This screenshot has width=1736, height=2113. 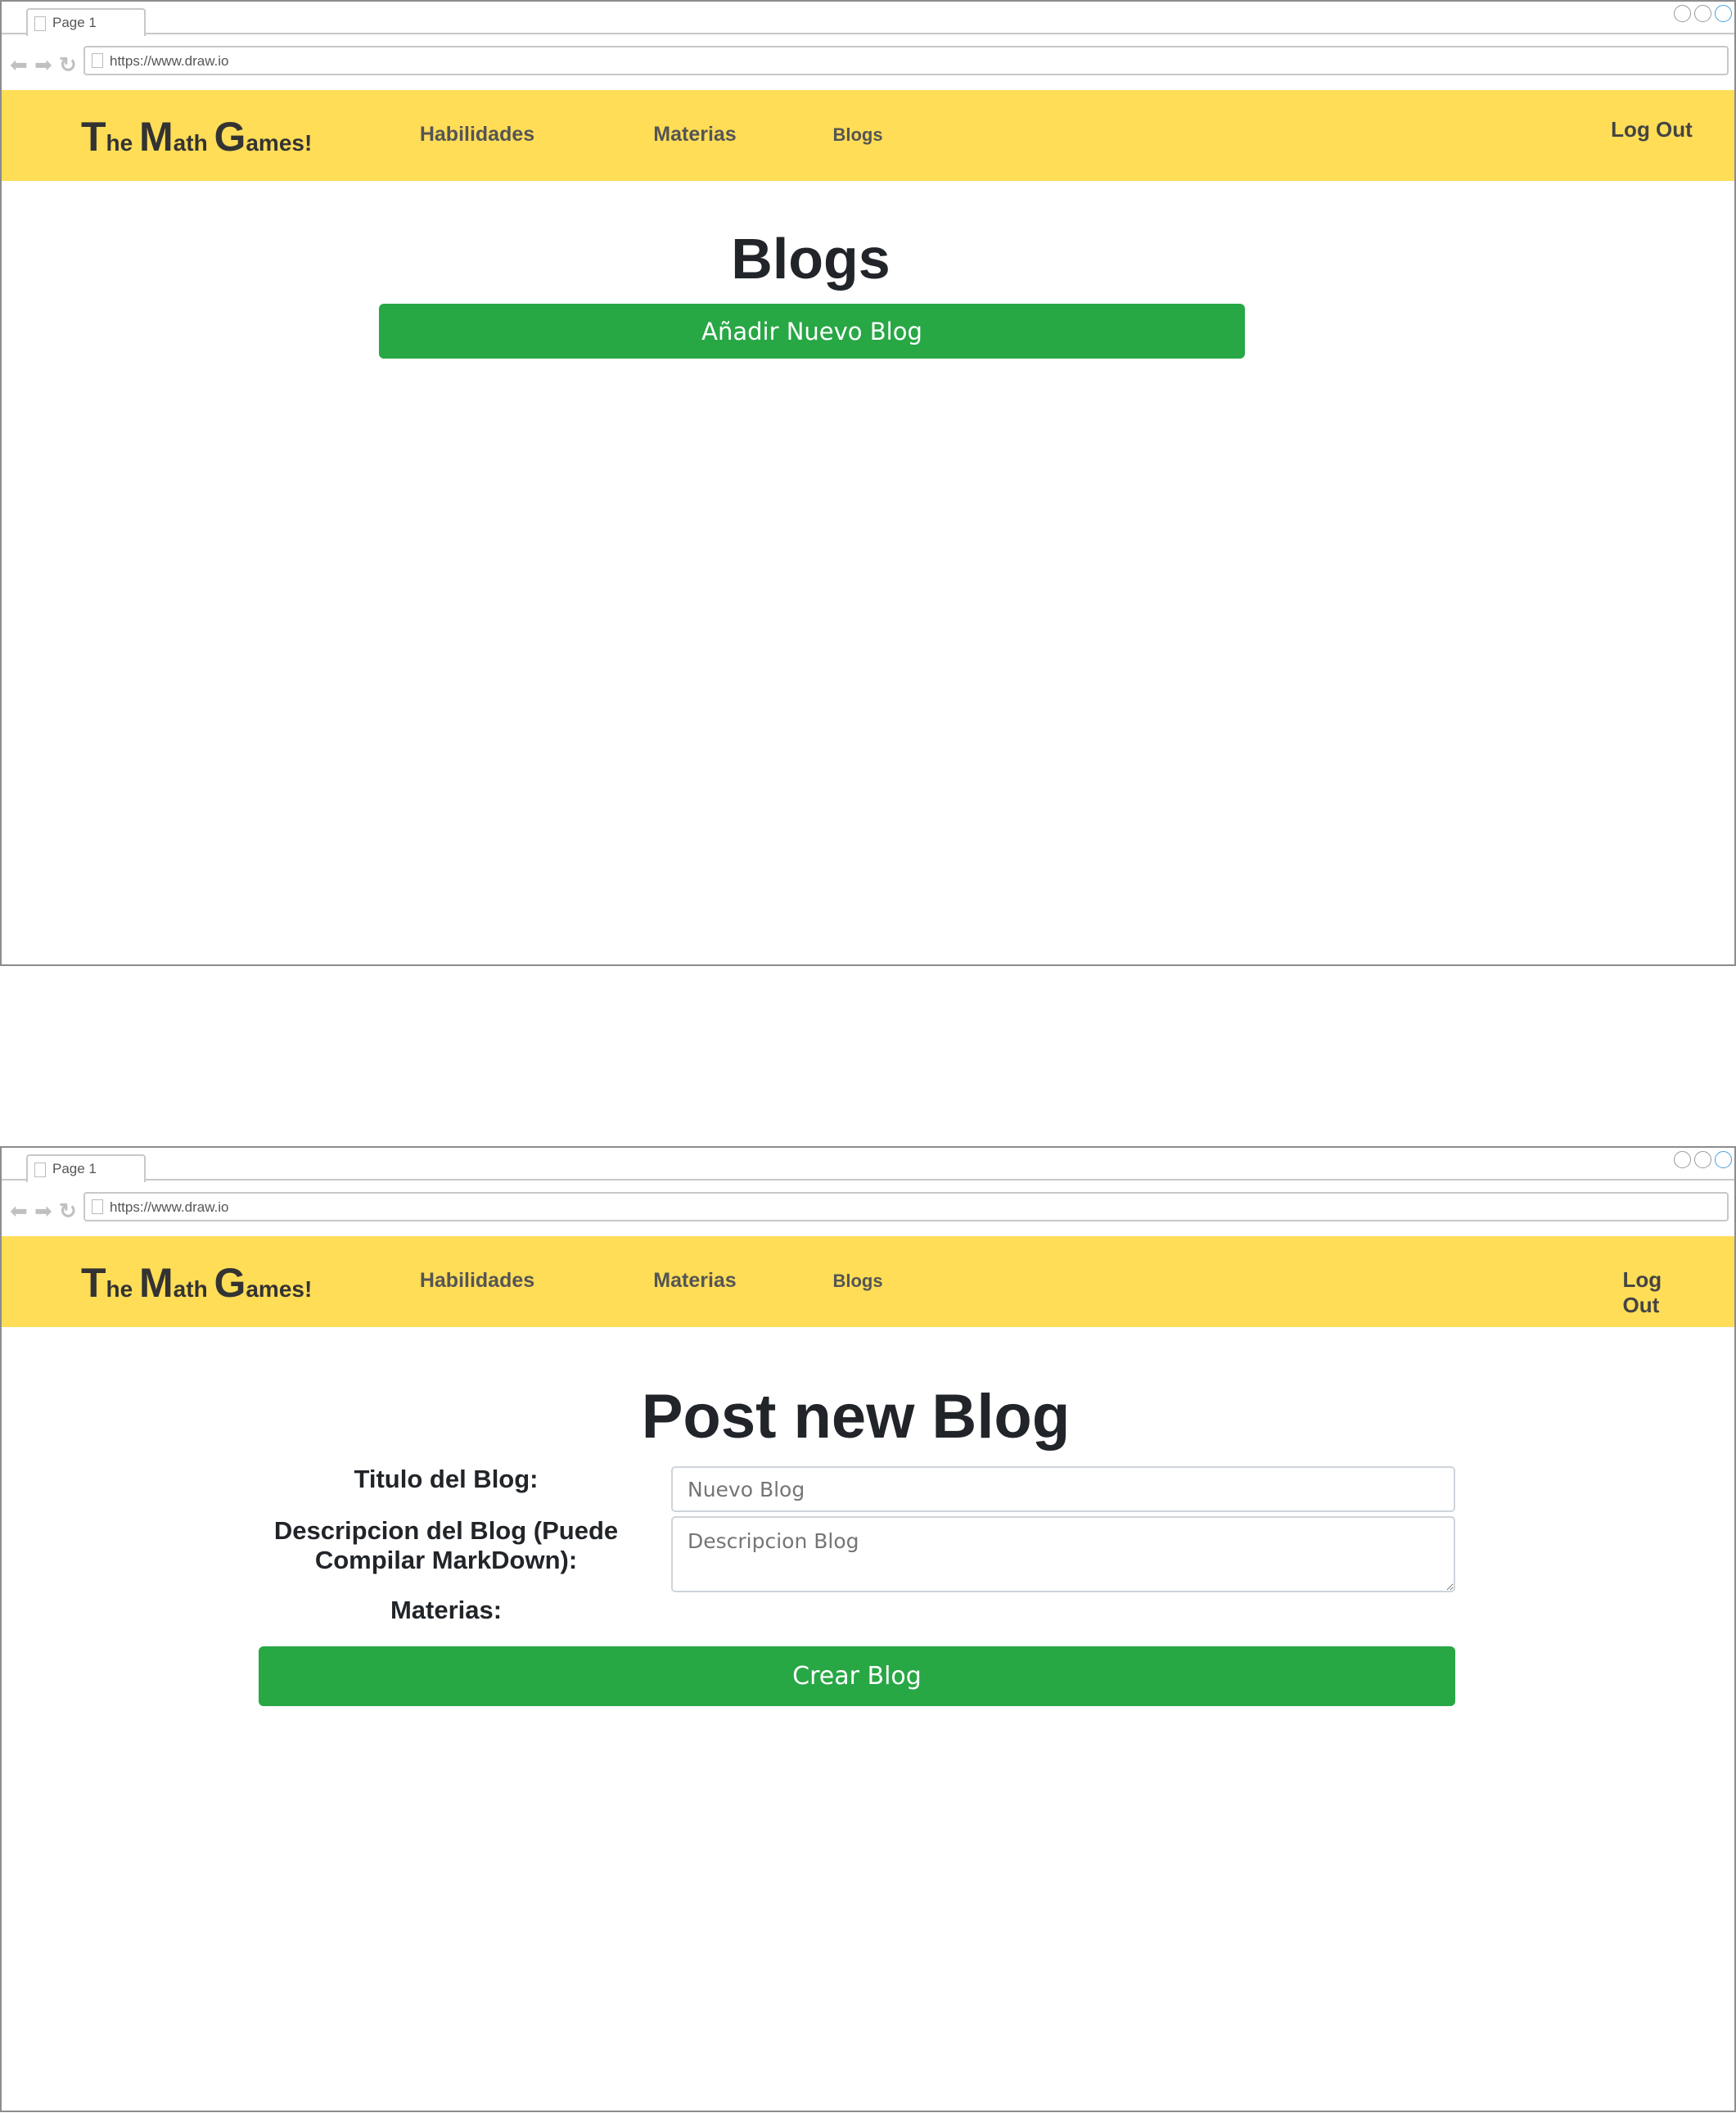 I want to click on description-label-line: Descripcion del Blog (Puede, so click(x=446, y=1531).